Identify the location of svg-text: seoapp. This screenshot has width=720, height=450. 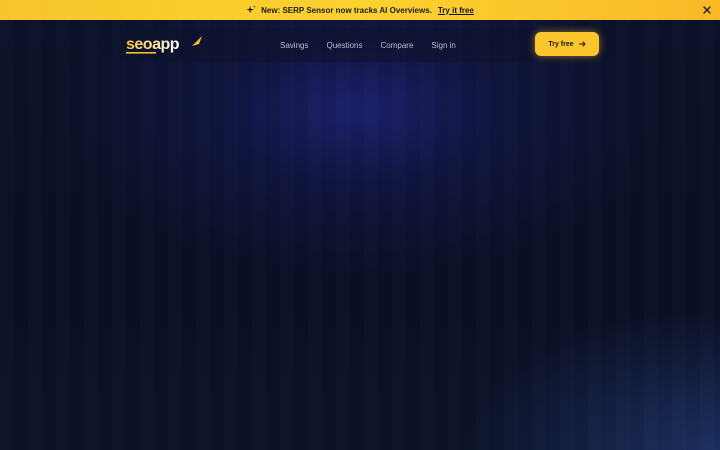
(153, 44).